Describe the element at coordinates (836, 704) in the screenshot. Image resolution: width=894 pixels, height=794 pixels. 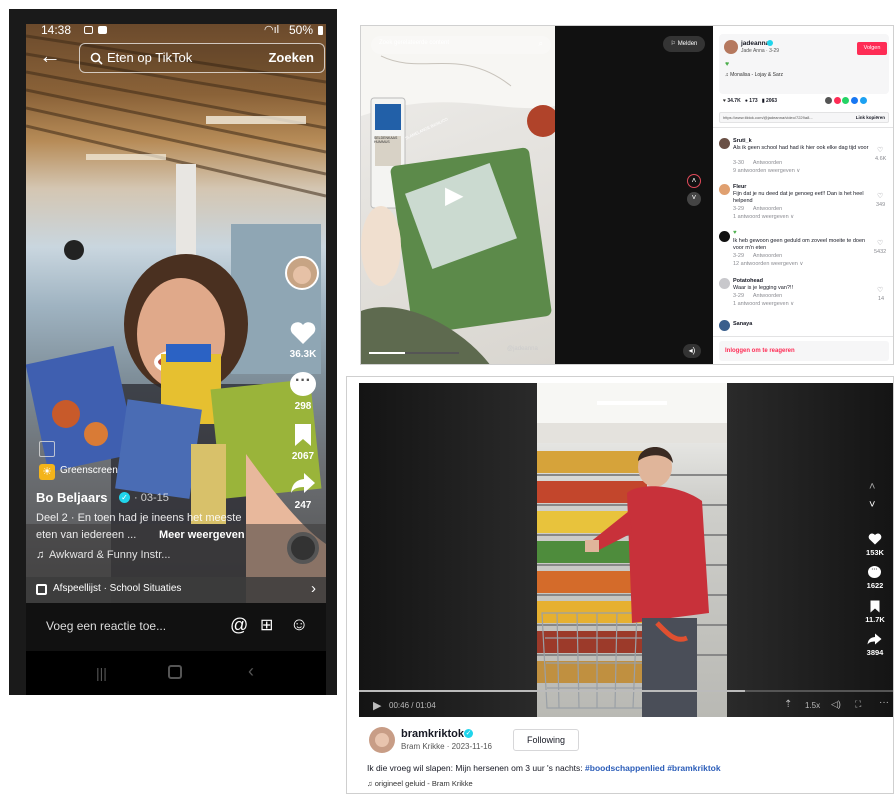
I see `volume-icon: ◁)` at that location.